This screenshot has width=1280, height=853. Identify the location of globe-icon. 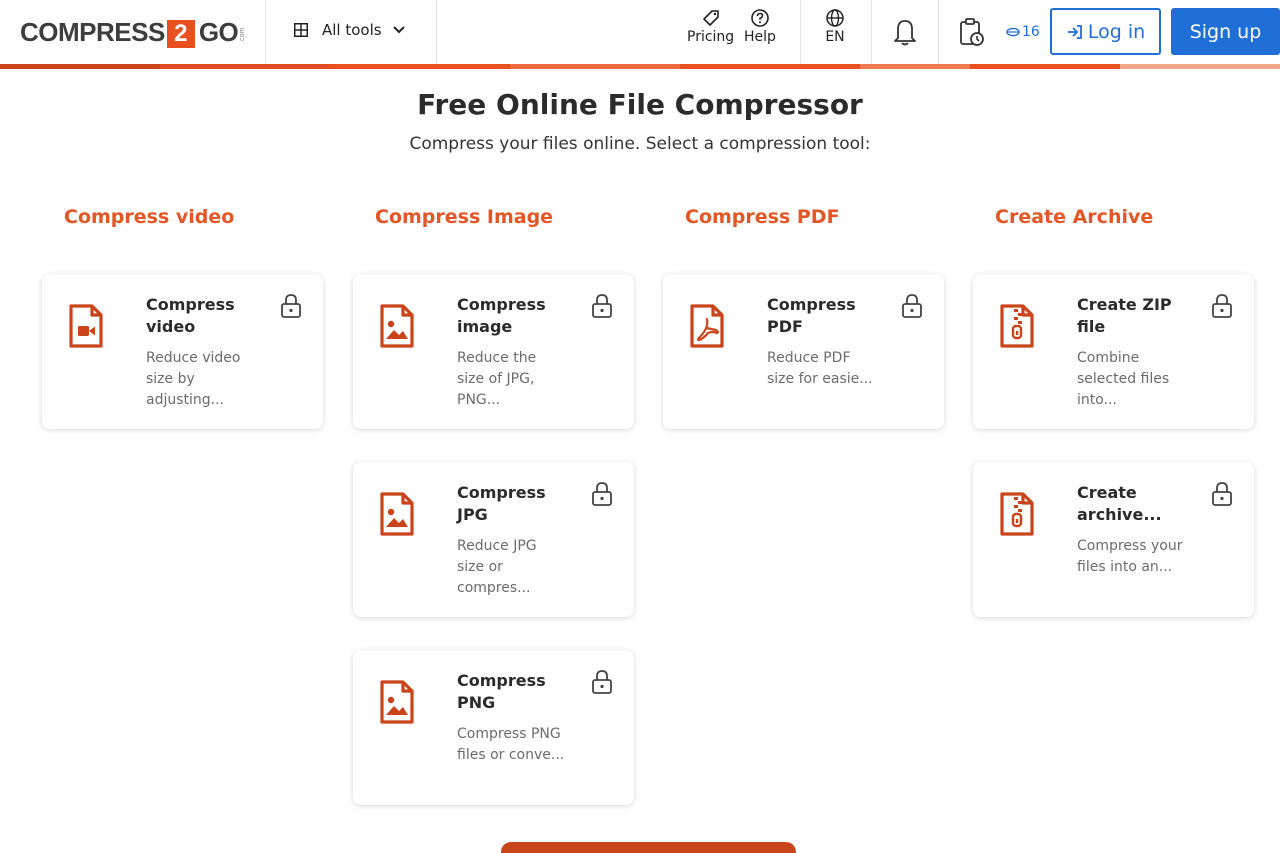
(835, 18).